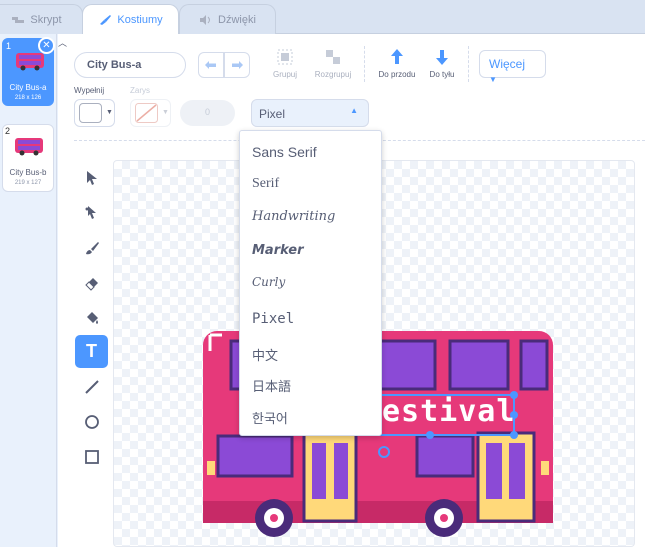  I want to click on reshape-tool, so click(91, 212).